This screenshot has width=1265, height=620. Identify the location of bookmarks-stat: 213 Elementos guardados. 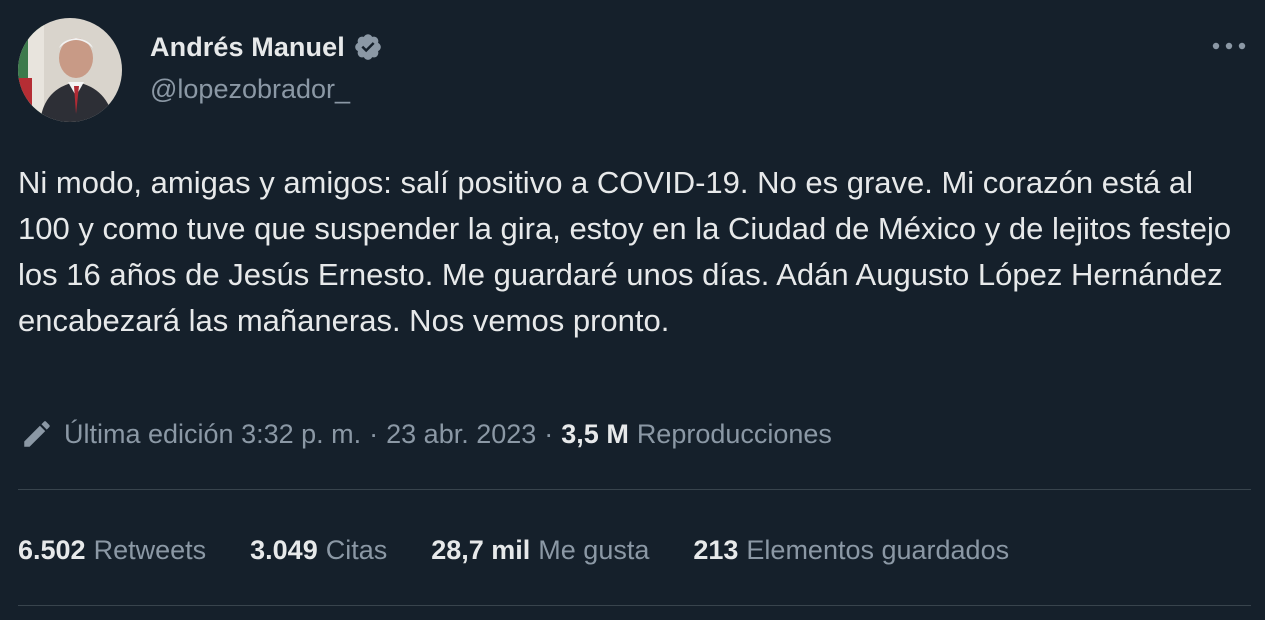
(851, 550).